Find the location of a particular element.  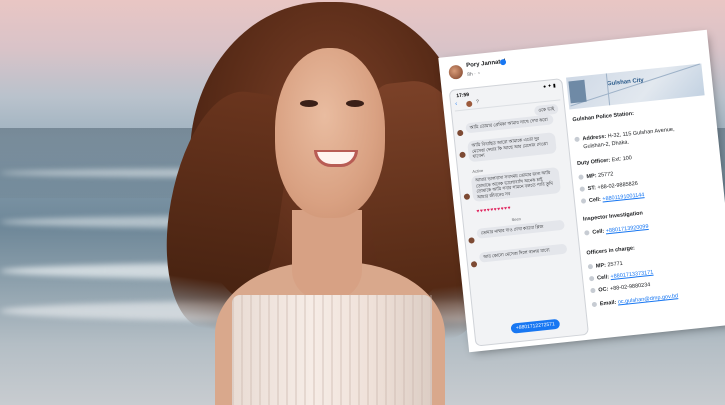

contact-name: ? is located at coordinates (477, 102).